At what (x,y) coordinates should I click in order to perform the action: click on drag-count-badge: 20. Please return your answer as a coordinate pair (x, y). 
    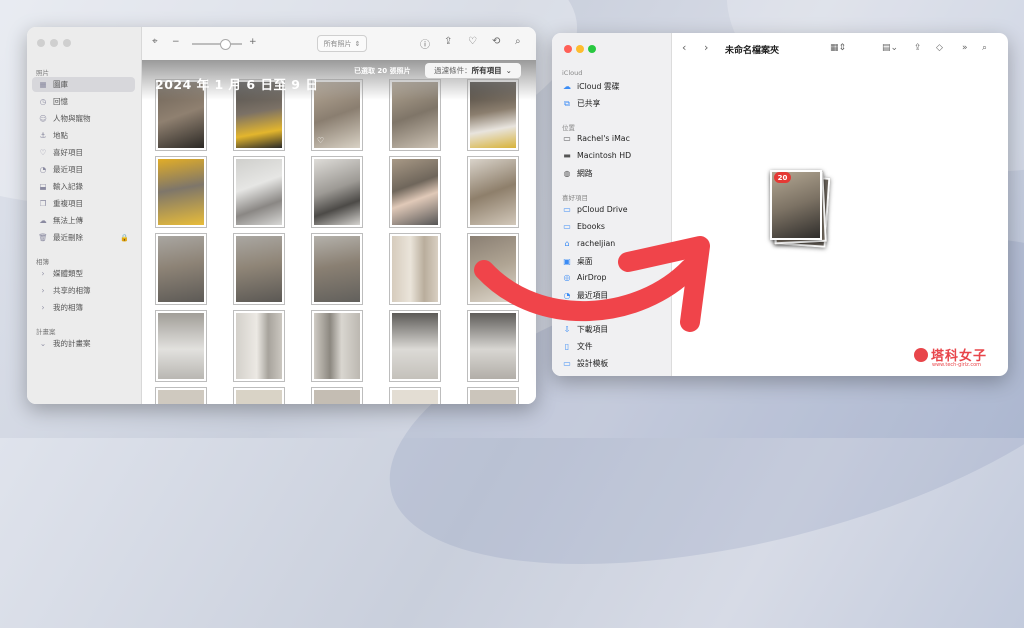
    Looking at the image, I should click on (782, 177).